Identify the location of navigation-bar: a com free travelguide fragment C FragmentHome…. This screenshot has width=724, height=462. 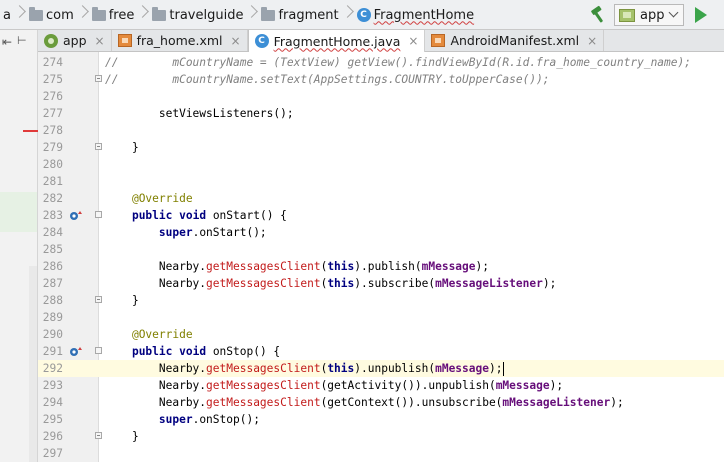
(362, 15).